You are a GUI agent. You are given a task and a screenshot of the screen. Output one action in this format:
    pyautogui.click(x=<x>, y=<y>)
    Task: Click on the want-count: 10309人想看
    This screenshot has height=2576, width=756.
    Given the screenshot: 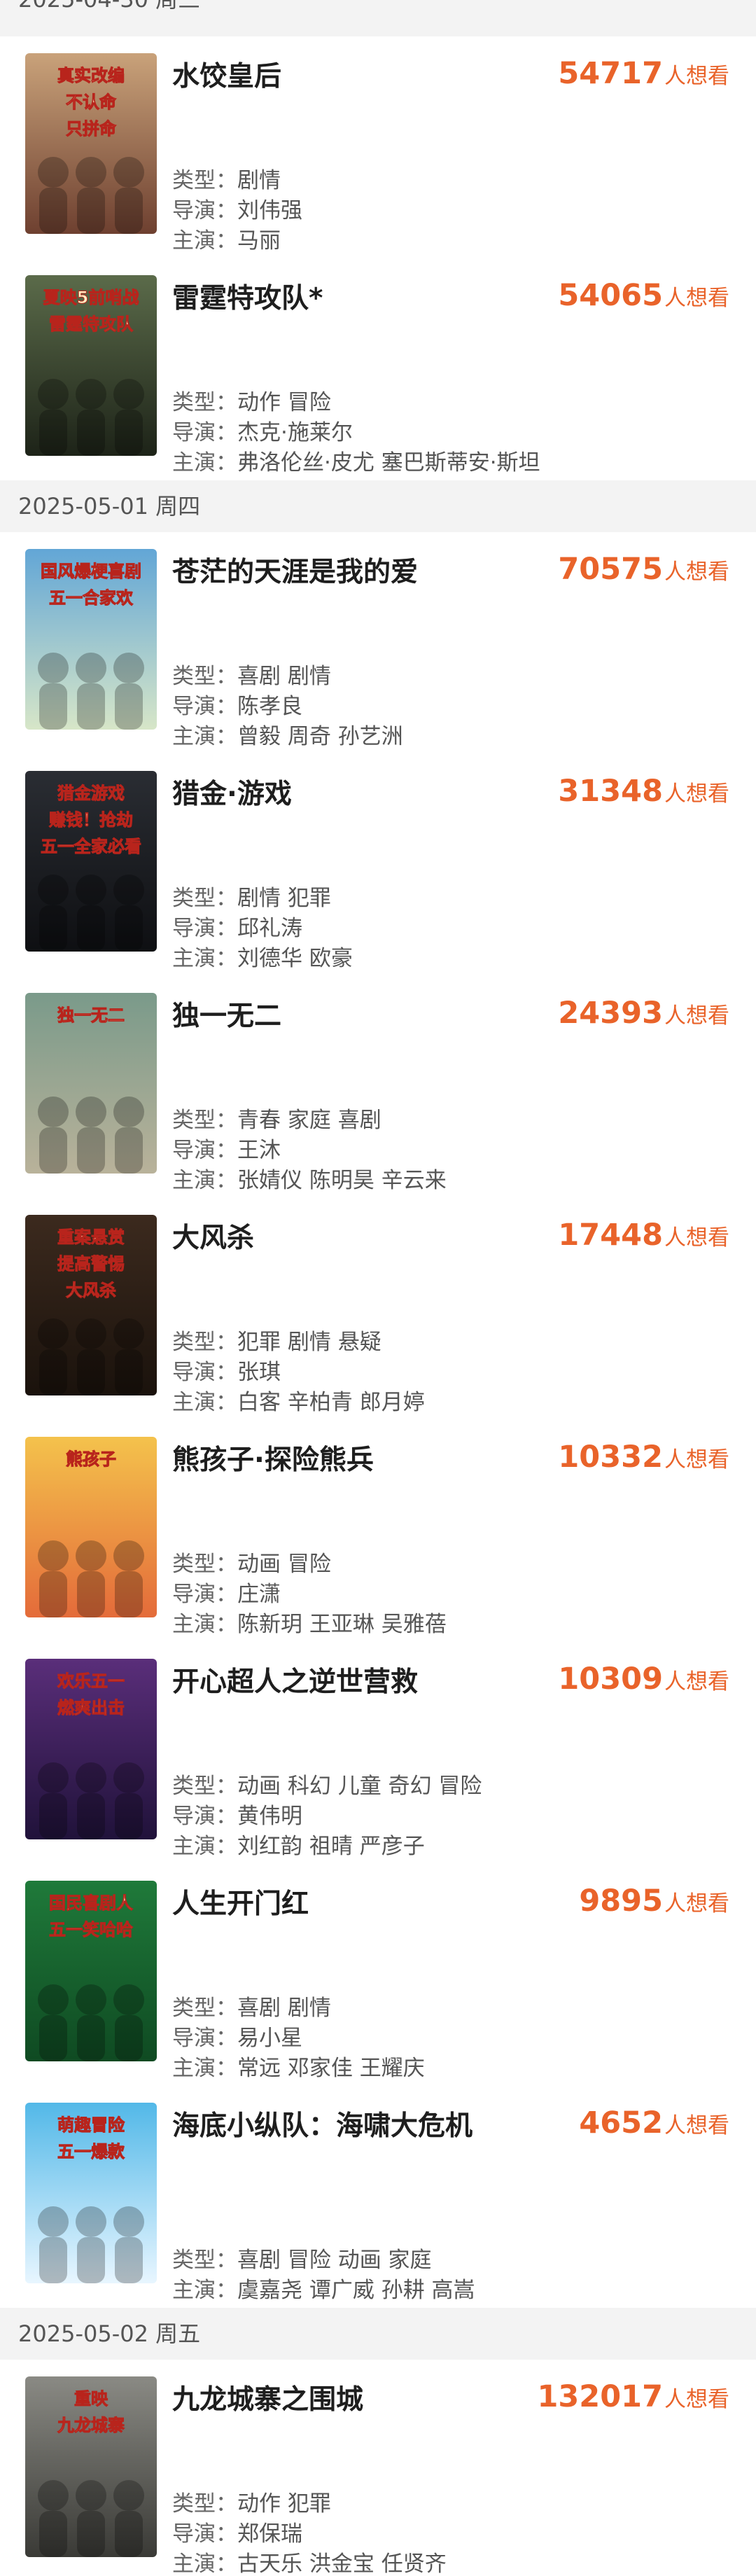 What is the action you would take?
    pyautogui.click(x=643, y=1679)
    